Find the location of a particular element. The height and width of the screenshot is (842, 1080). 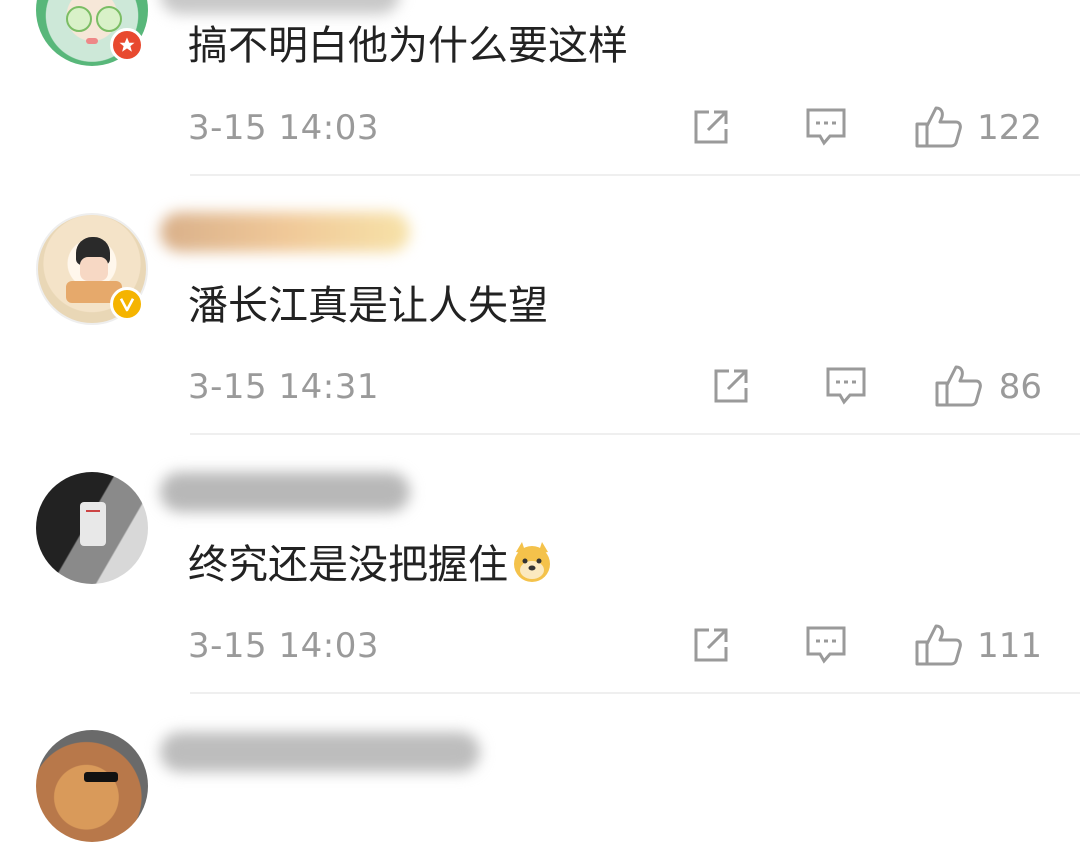

comment-text-content: 终究还是没把握住 is located at coordinates (348, 565).